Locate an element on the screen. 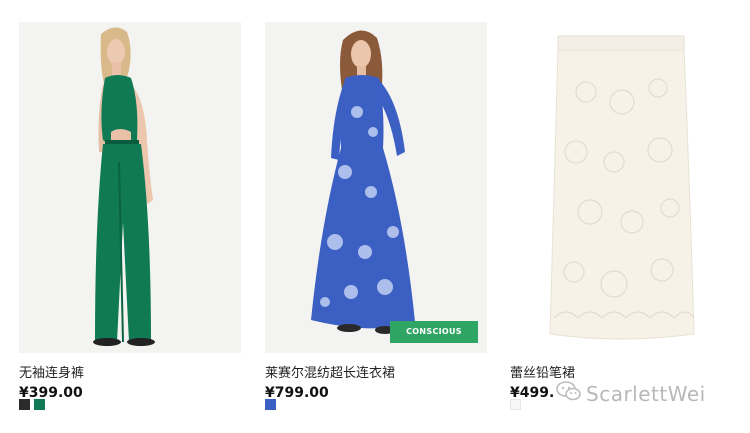 The image size is (750, 433). product-name: 无袖连身裤 is located at coordinates (130, 374).